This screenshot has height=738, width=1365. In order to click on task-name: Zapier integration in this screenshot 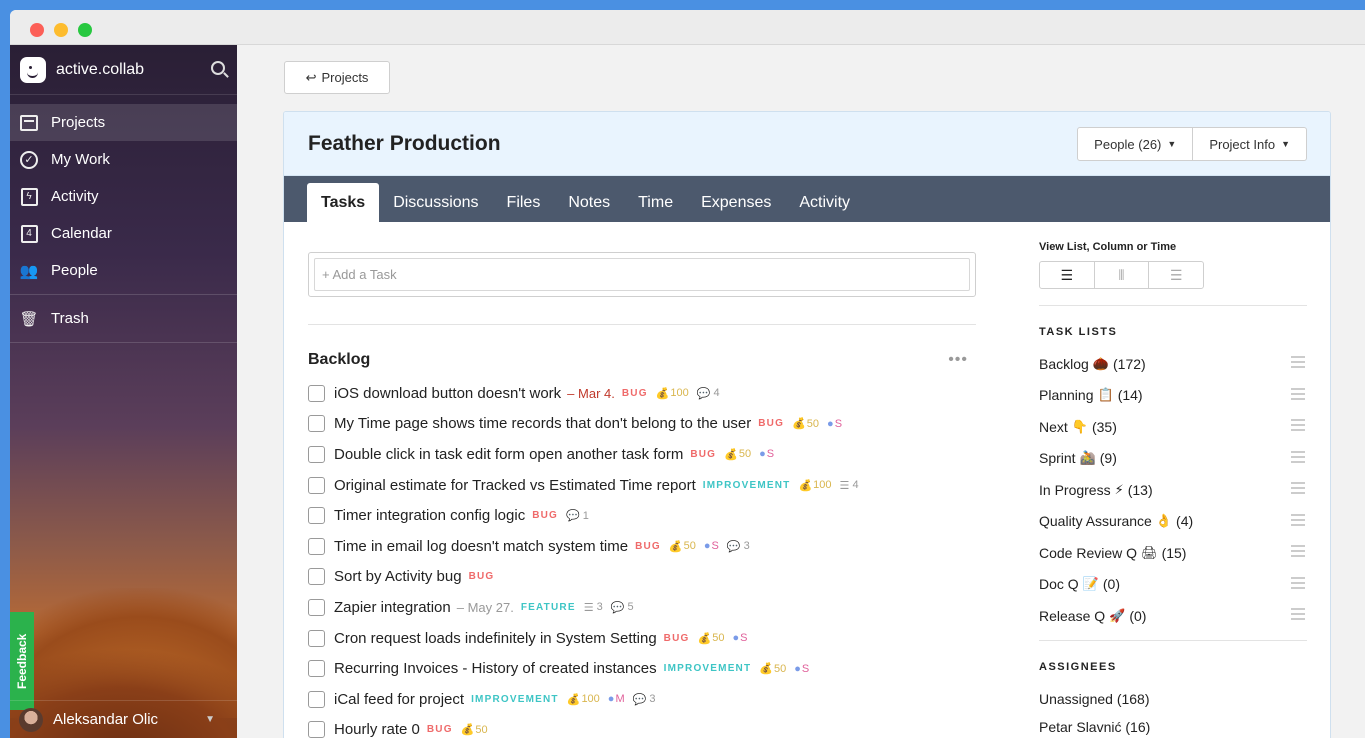, I will do `click(392, 607)`.